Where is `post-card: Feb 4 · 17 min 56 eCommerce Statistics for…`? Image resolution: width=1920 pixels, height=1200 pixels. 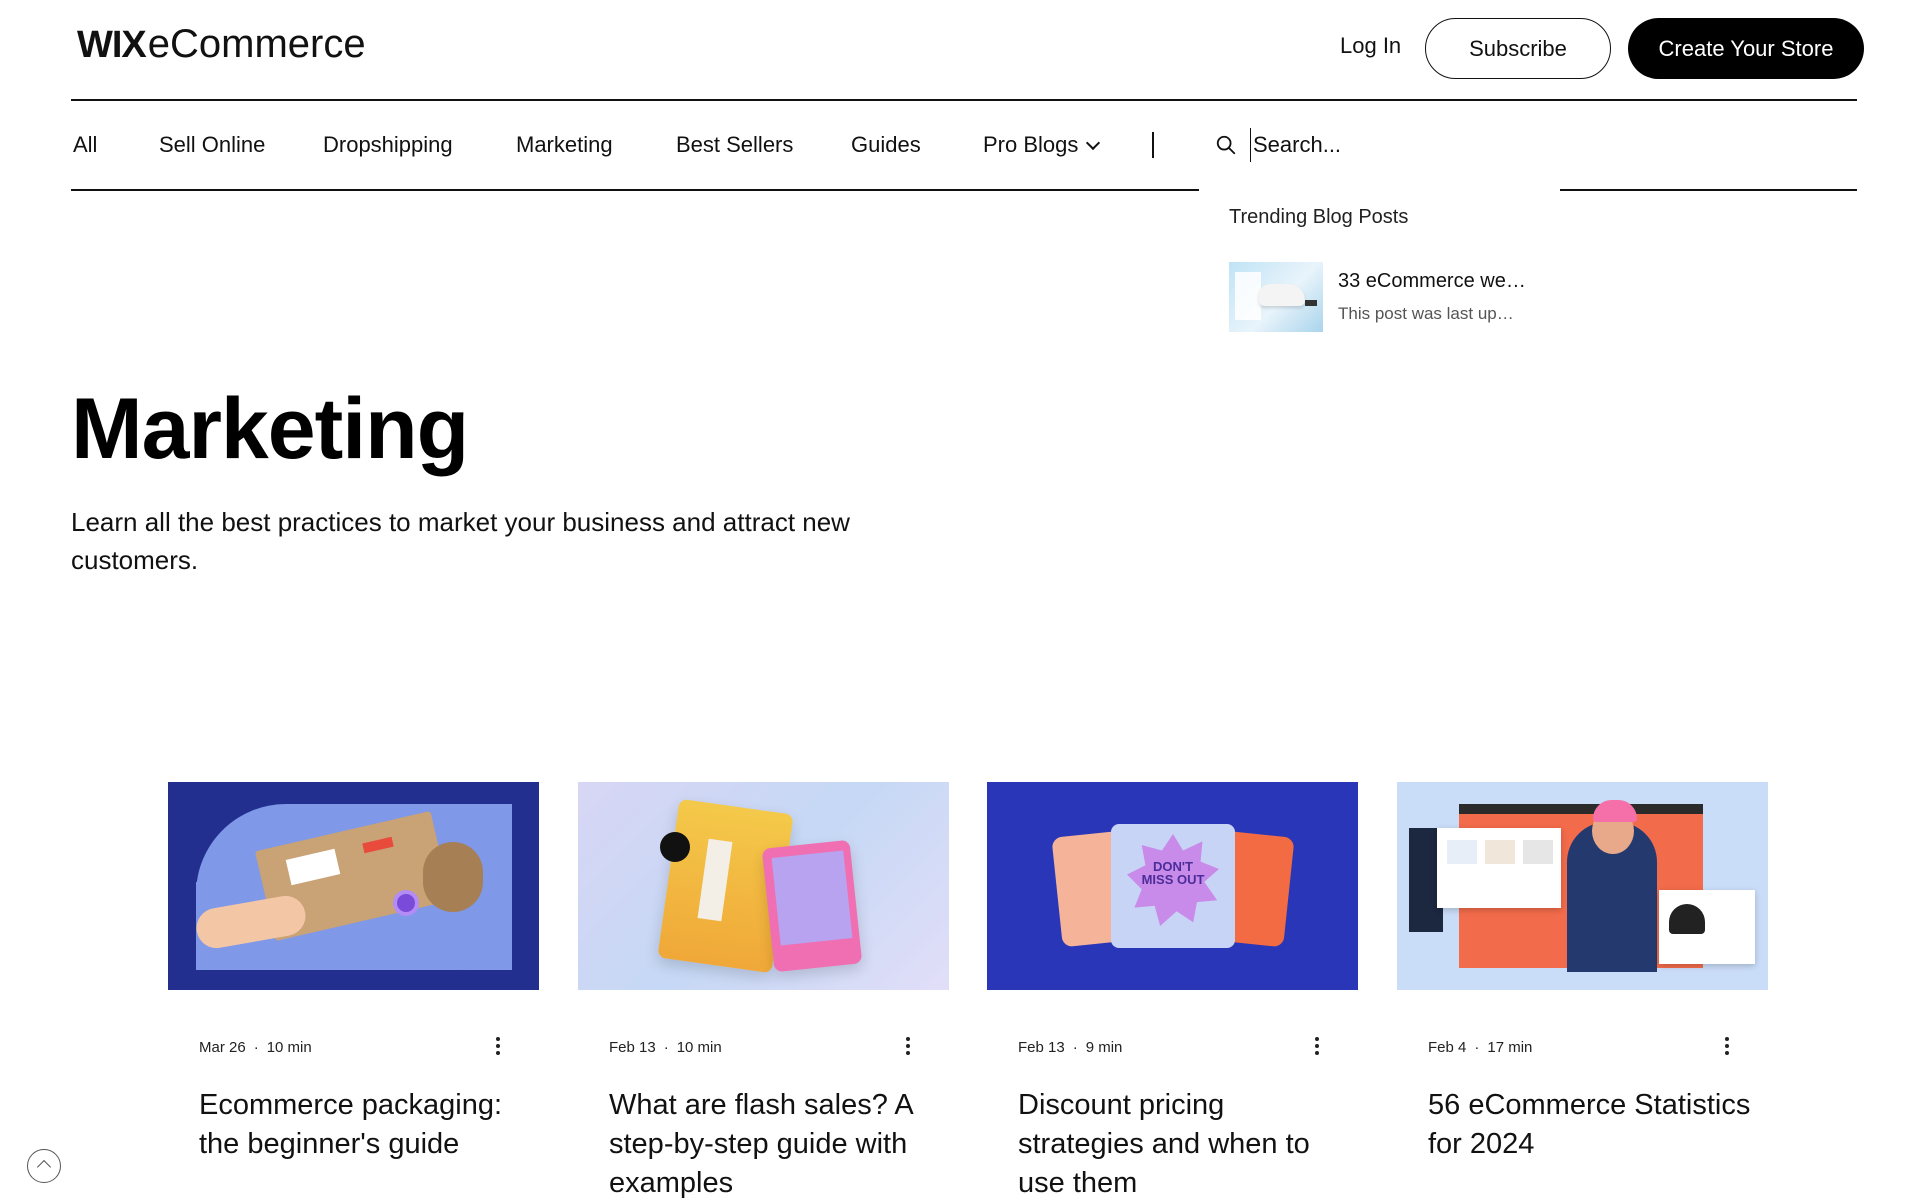 post-card: Feb 4 · 17 min 56 eCommerce Statistics for… is located at coordinates (1582, 971).